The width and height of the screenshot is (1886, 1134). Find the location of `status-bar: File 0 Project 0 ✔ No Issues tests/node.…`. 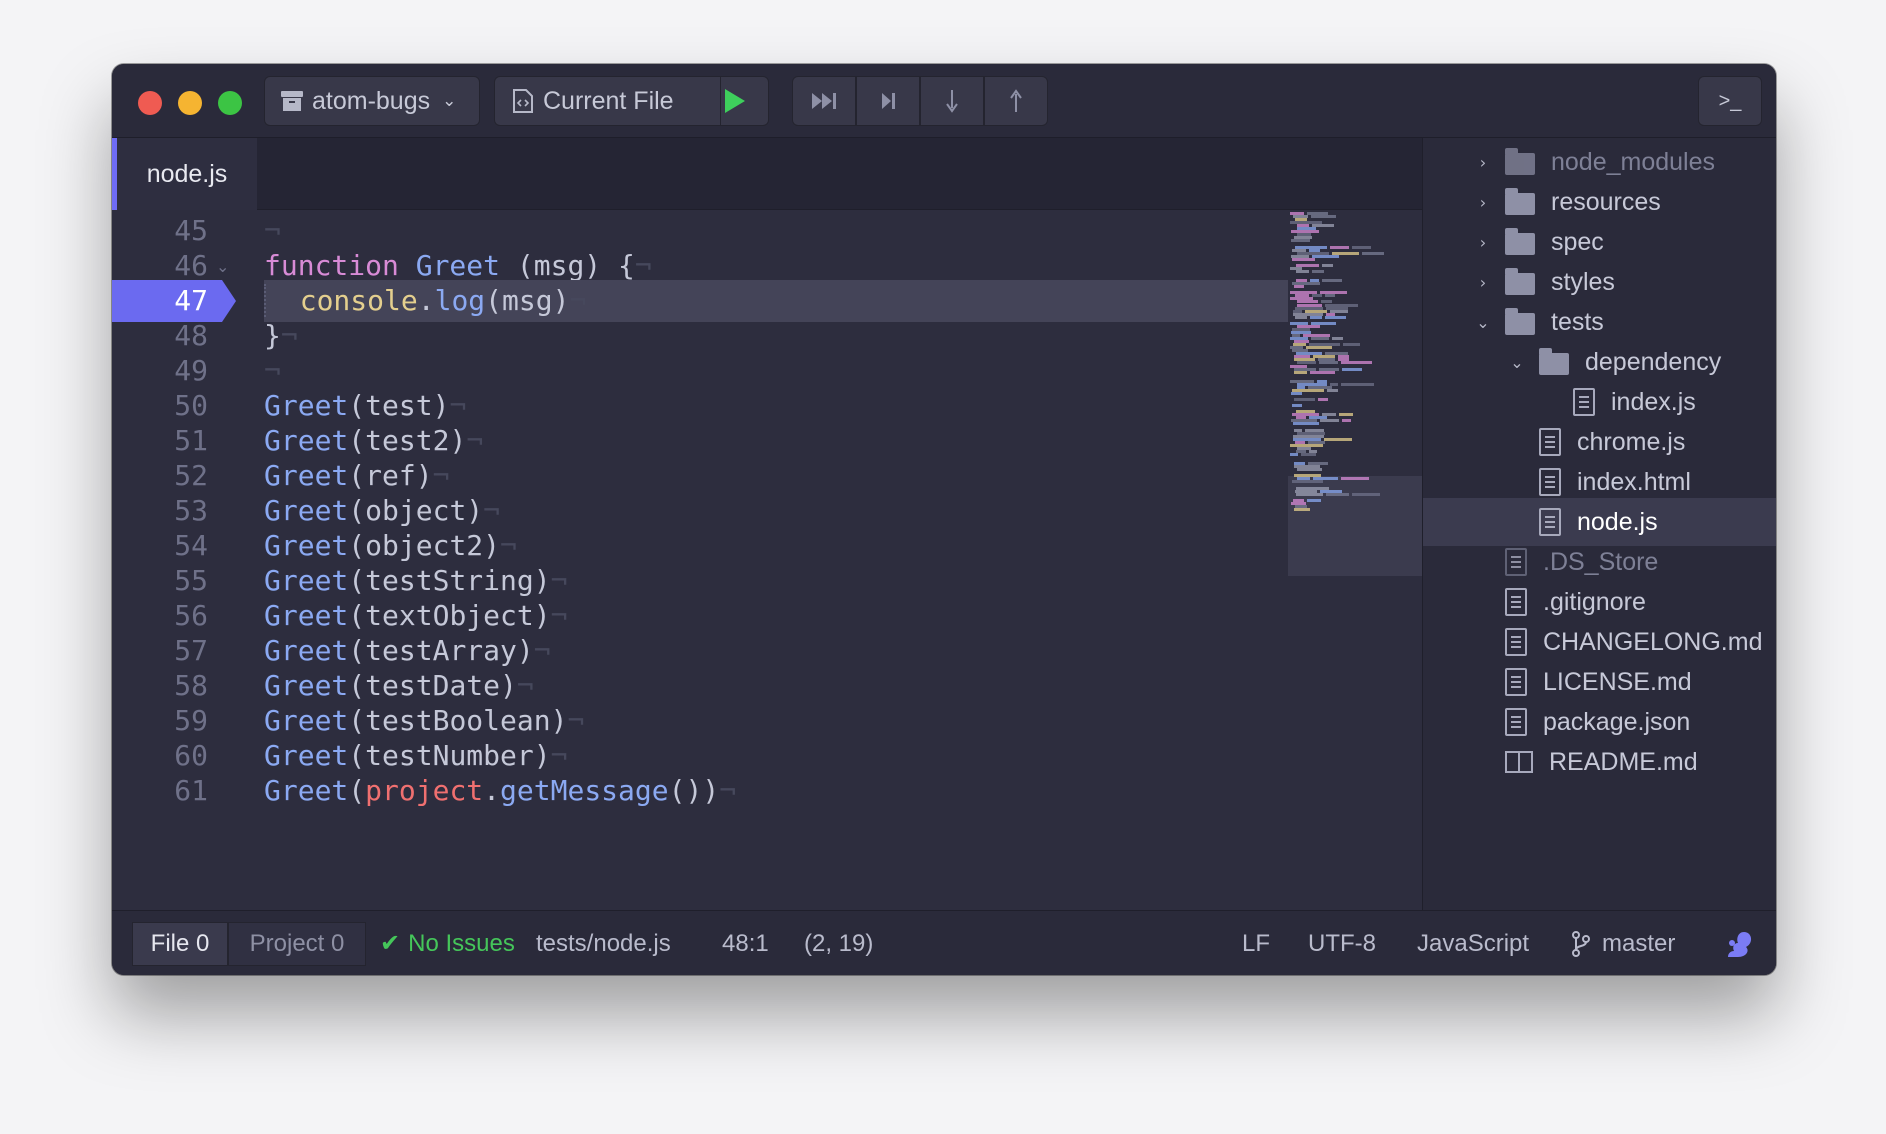

status-bar: File 0 Project 0 ✔ No Issues tests/node.… is located at coordinates (944, 942).